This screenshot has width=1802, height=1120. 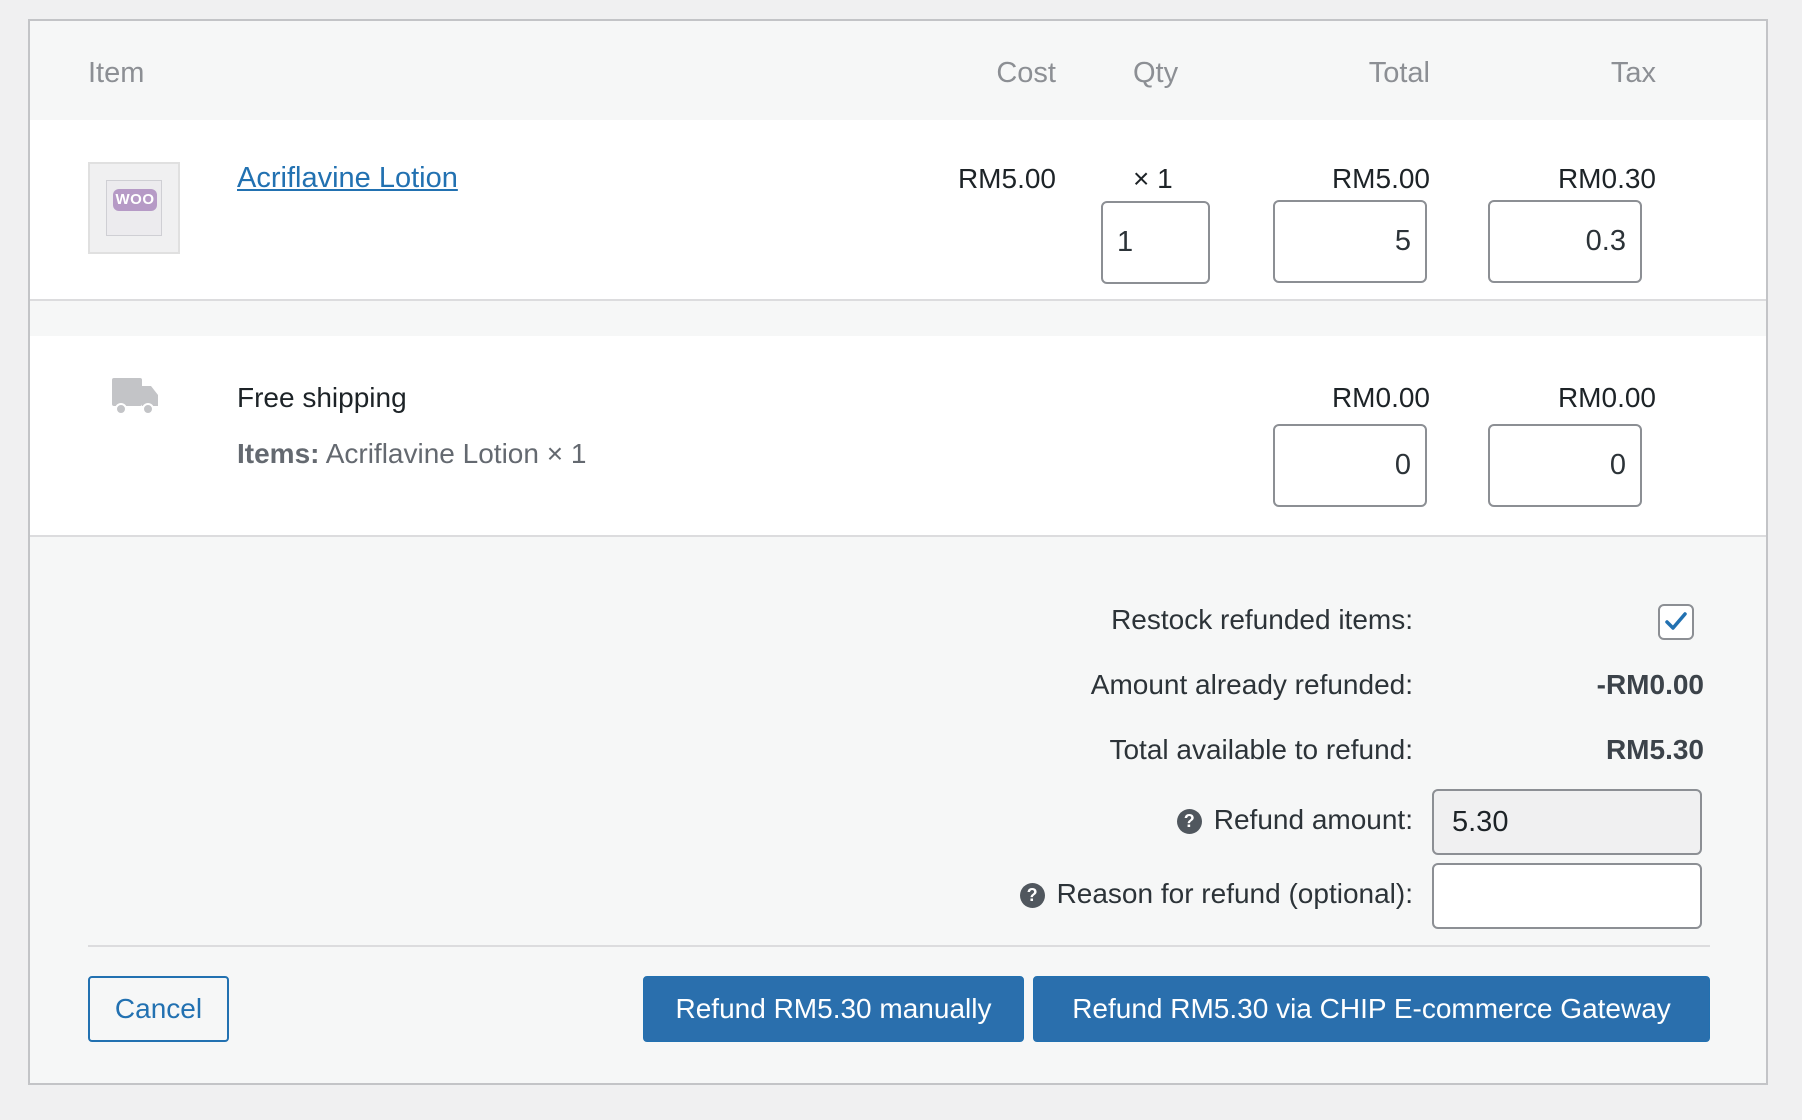 I want to click on available-value: RM5.30, so click(x=1654, y=749).